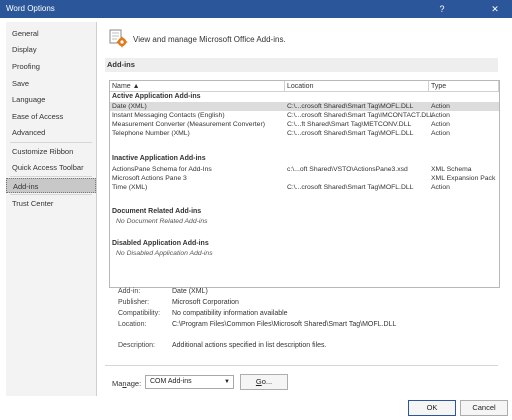 The width and height of the screenshot is (512, 420). What do you see at coordinates (51, 83) in the screenshot?
I see `sidebar-item-save: Save` at bounding box center [51, 83].